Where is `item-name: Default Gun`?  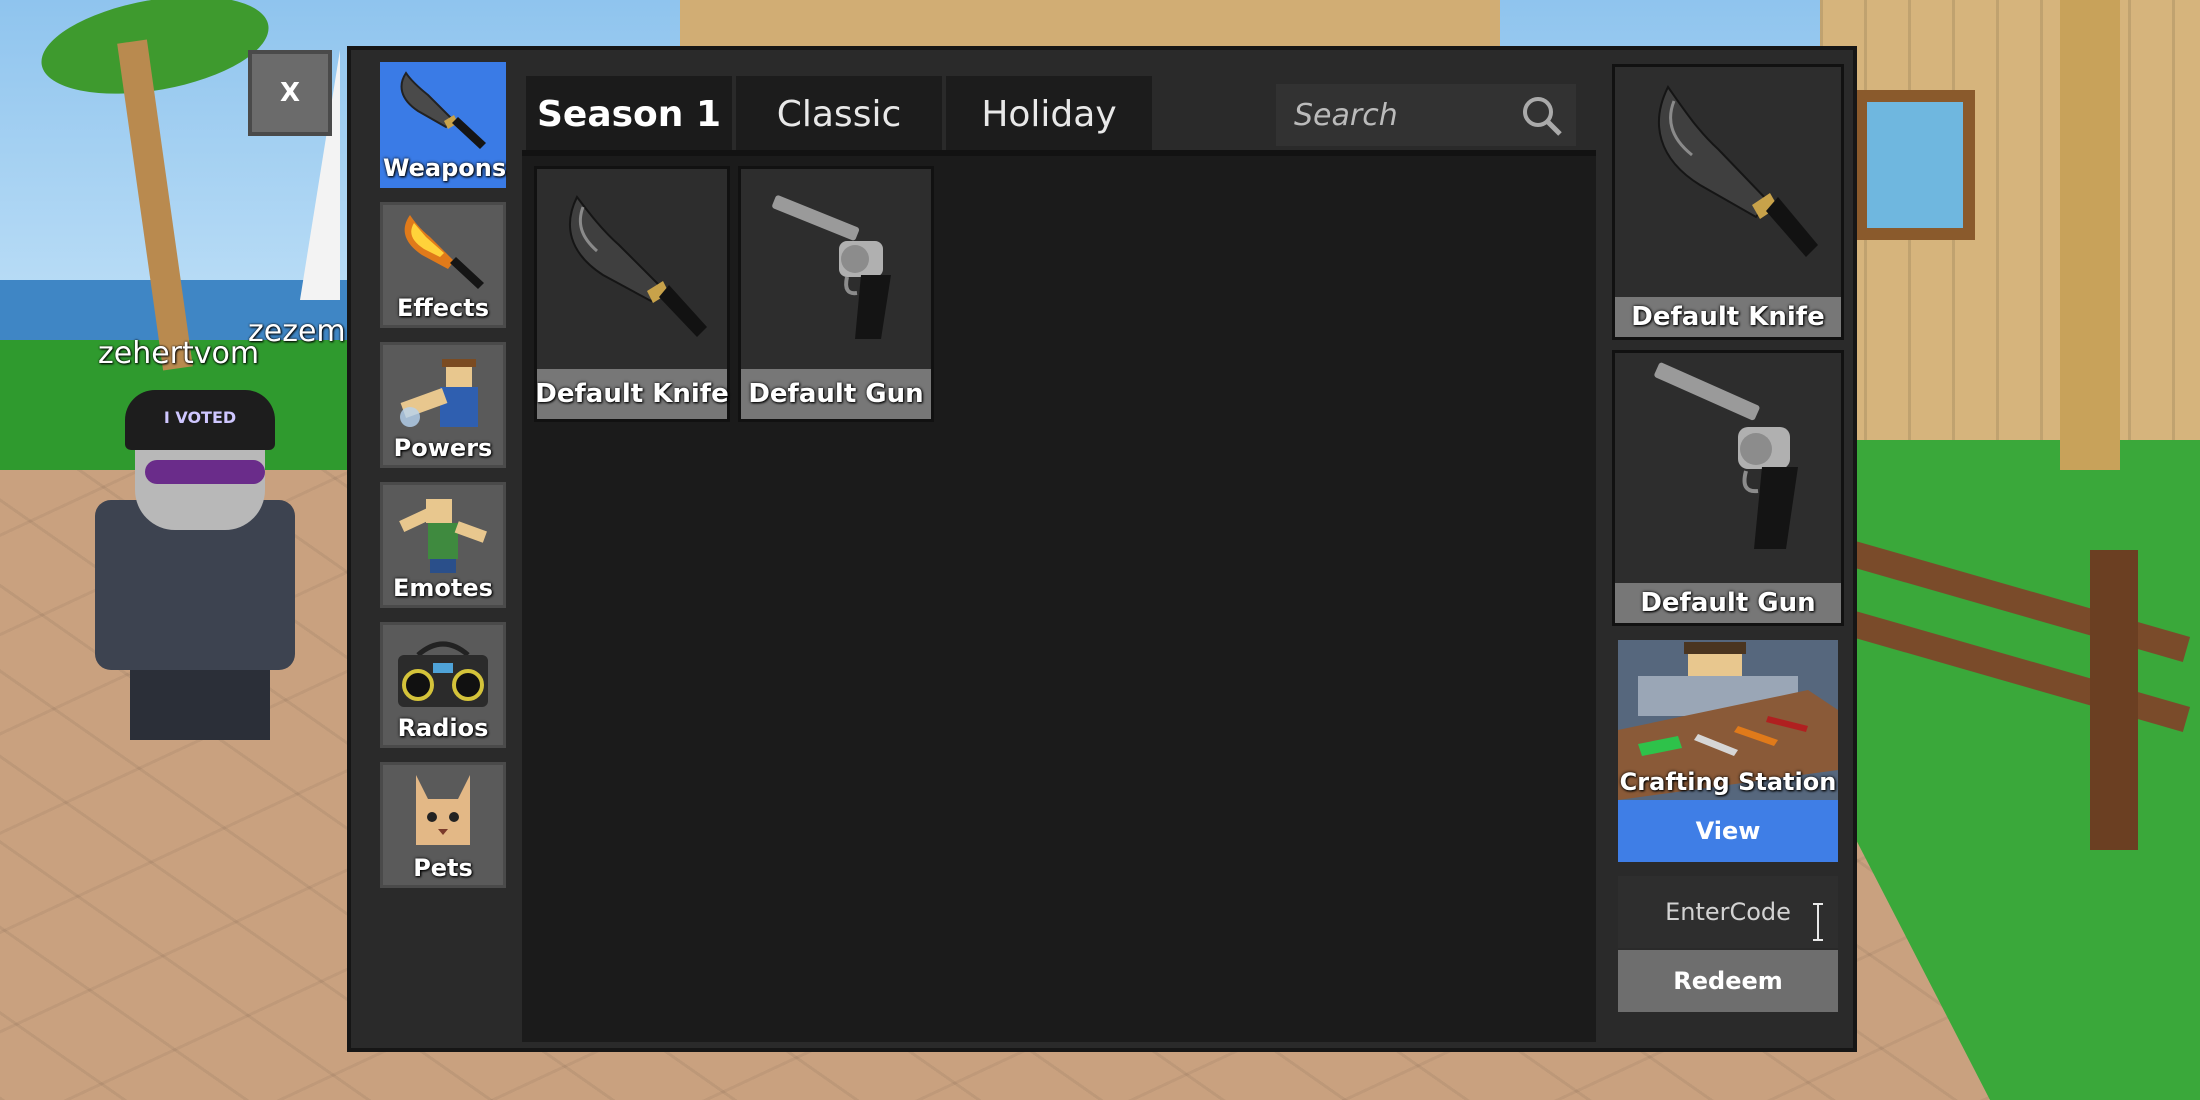
item-name: Default Gun is located at coordinates (836, 394).